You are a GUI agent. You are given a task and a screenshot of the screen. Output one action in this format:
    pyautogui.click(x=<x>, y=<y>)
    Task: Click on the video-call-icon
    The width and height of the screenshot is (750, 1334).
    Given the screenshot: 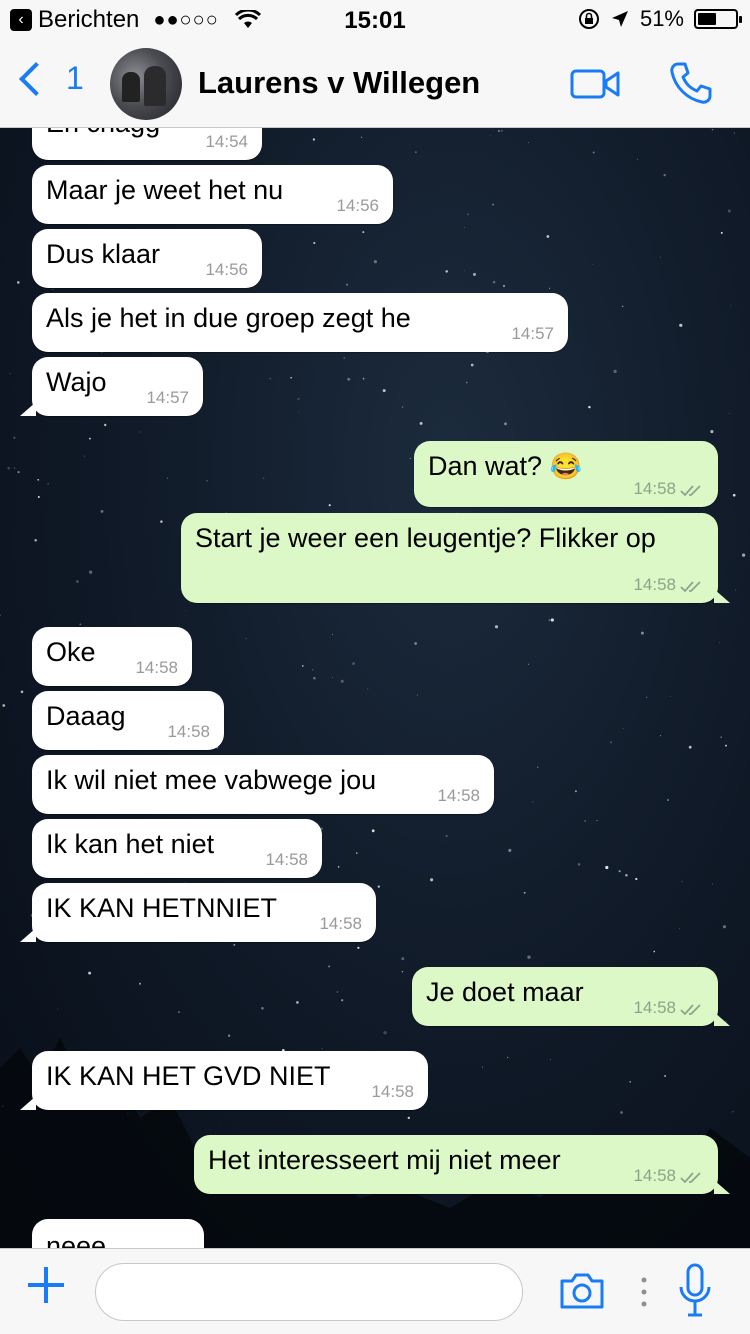 What is the action you would take?
    pyautogui.click(x=596, y=84)
    